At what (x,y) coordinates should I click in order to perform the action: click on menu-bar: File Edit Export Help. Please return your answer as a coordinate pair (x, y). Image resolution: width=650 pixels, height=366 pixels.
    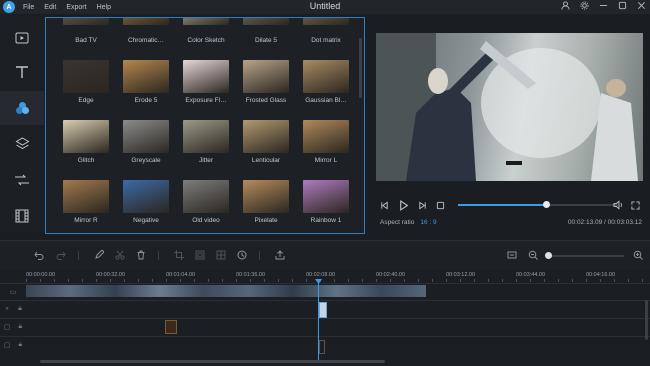
    Looking at the image, I should click on (72, 7).